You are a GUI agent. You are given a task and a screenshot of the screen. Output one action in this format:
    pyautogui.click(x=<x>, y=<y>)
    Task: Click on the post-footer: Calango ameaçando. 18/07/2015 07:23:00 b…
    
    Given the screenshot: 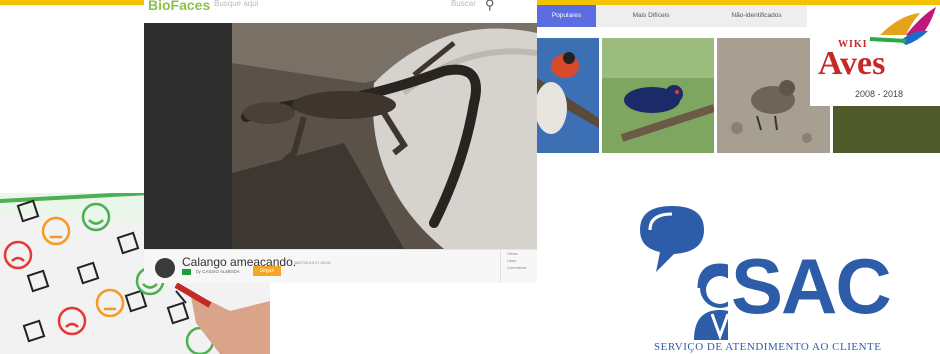 What is the action you would take?
    pyautogui.click(x=340, y=266)
    